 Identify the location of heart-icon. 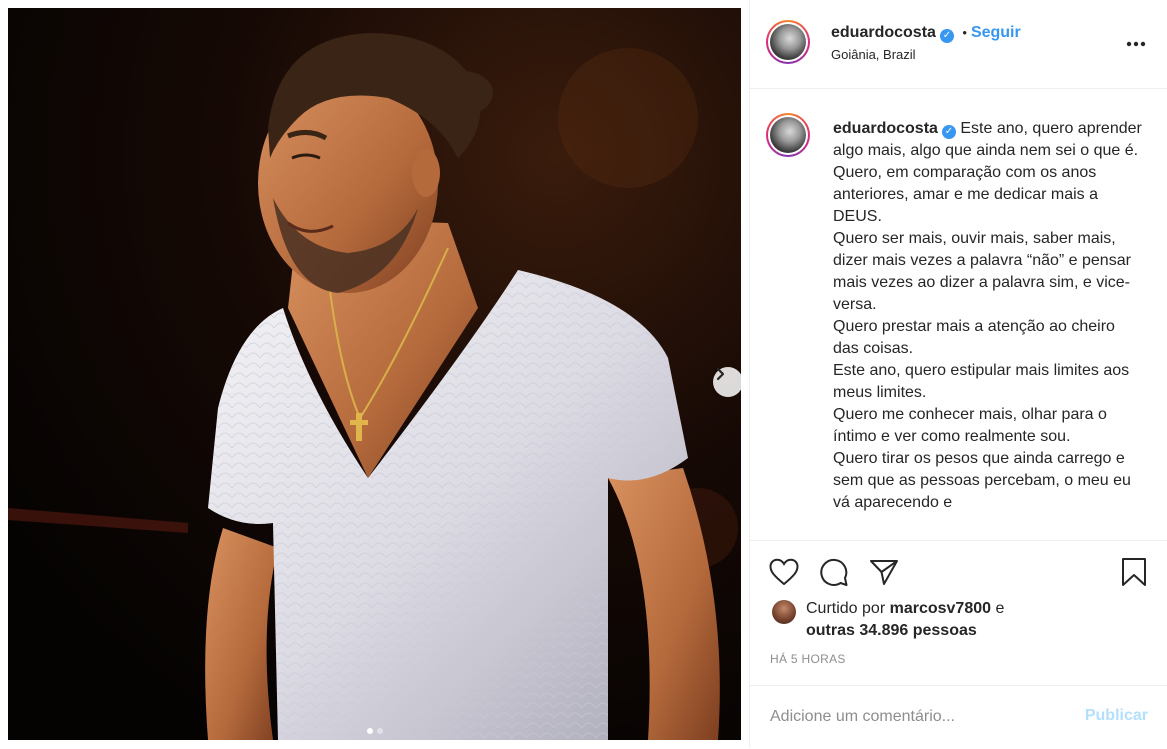
(784, 572).